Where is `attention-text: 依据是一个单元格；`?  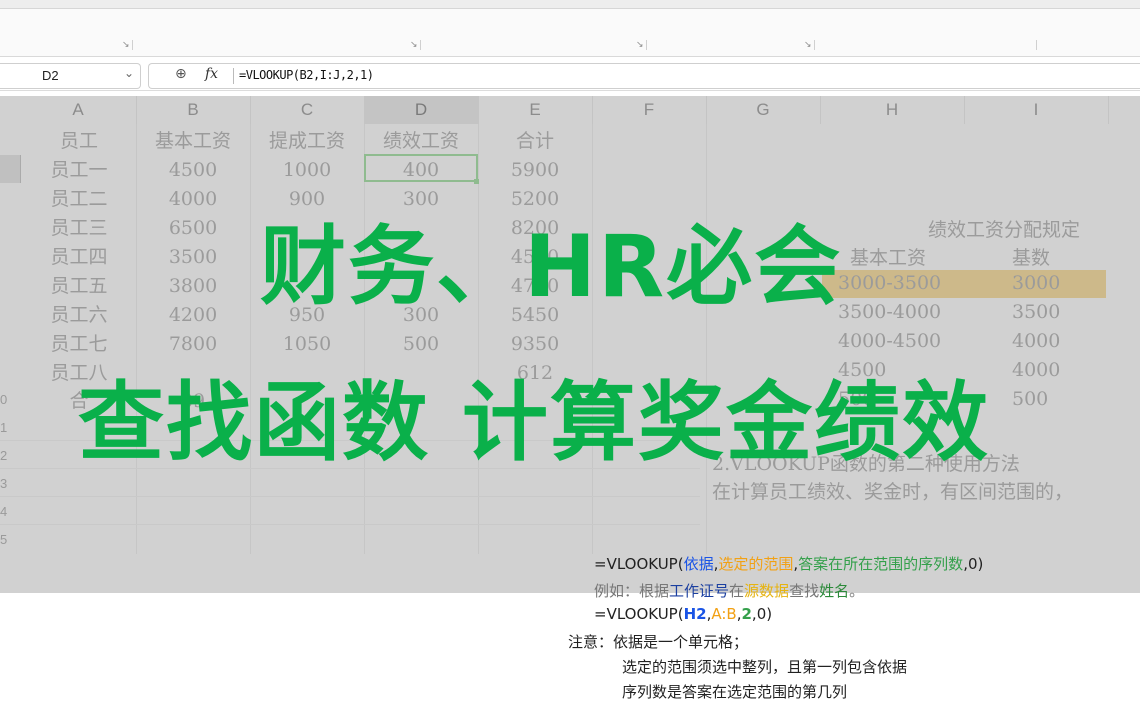
attention-text: 依据是一个单元格； is located at coordinates (681, 642).